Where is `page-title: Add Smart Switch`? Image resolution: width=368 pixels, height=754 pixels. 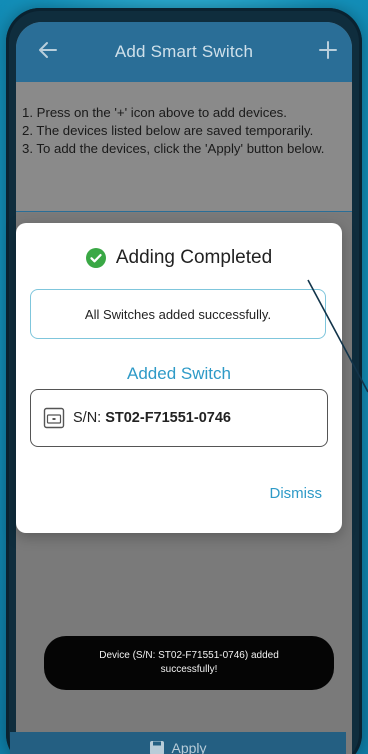 page-title: Add Smart Switch is located at coordinates (184, 51).